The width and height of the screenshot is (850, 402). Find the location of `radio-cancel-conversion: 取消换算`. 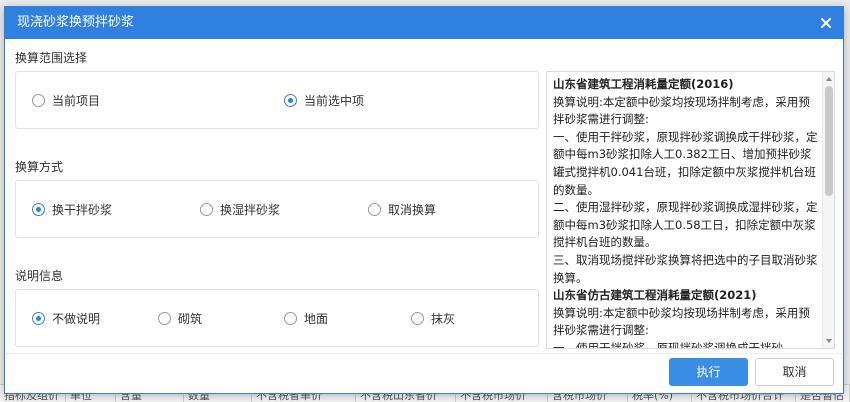

radio-cancel-conversion: 取消换算 is located at coordinates (402, 209).